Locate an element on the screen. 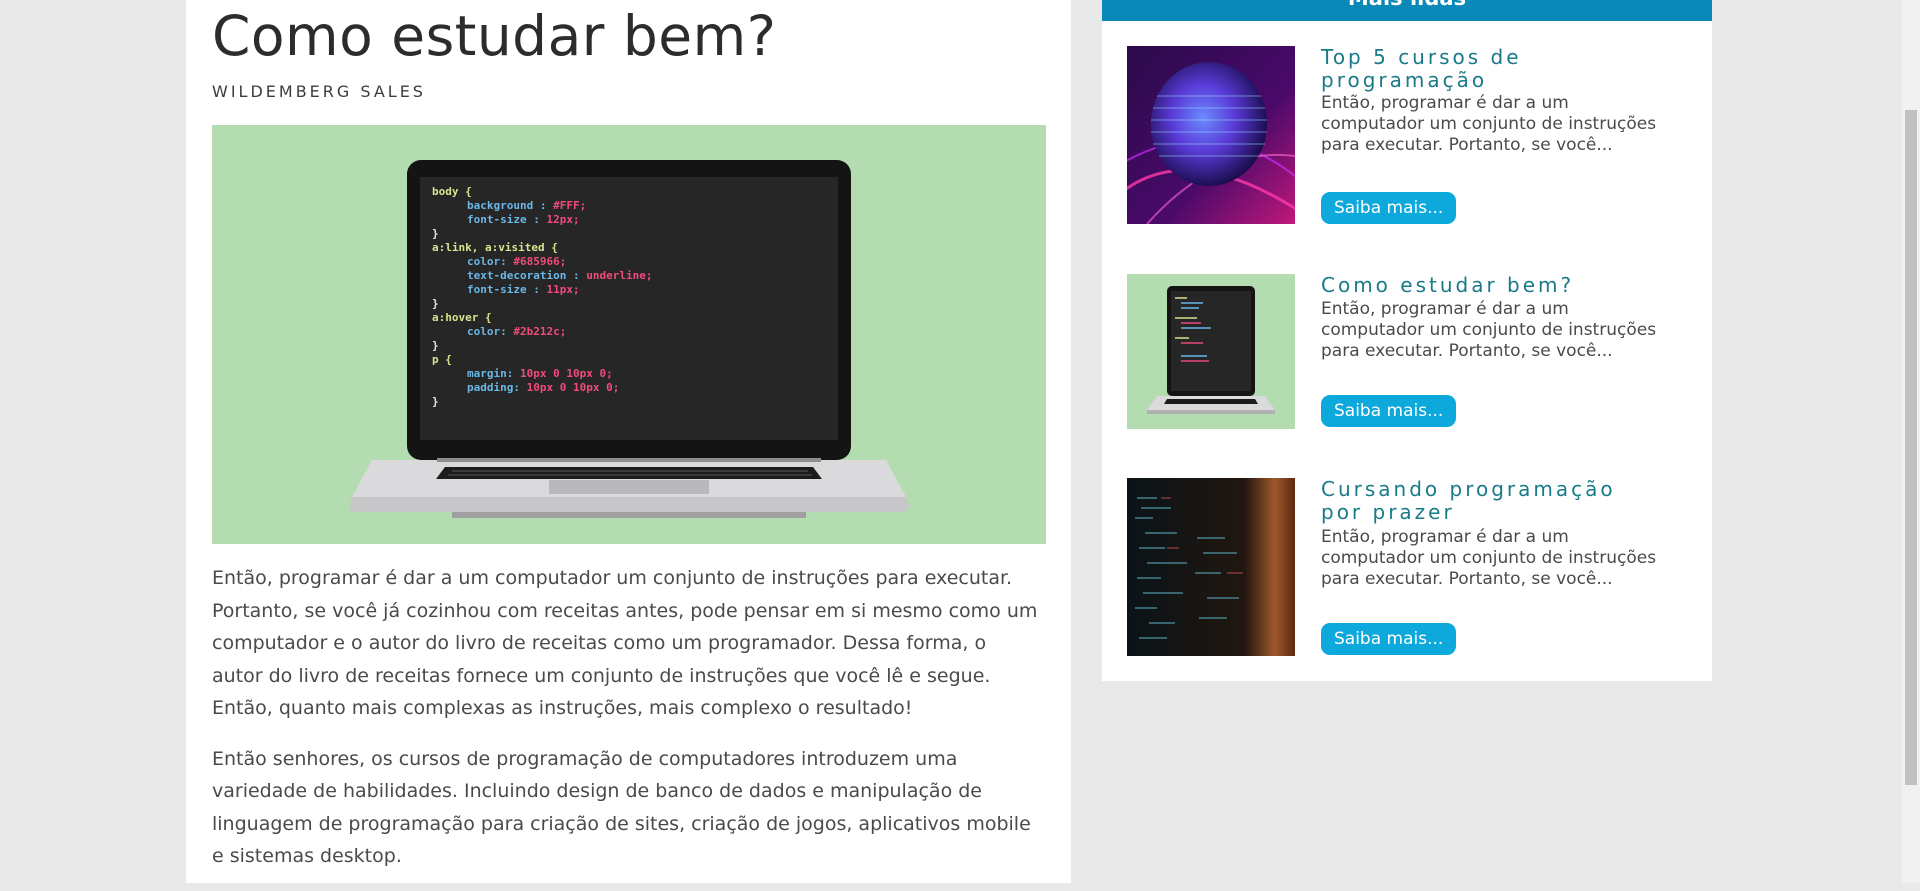 This screenshot has width=1920, height=891. code-line: color: #685966; is located at coordinates (516, 261).